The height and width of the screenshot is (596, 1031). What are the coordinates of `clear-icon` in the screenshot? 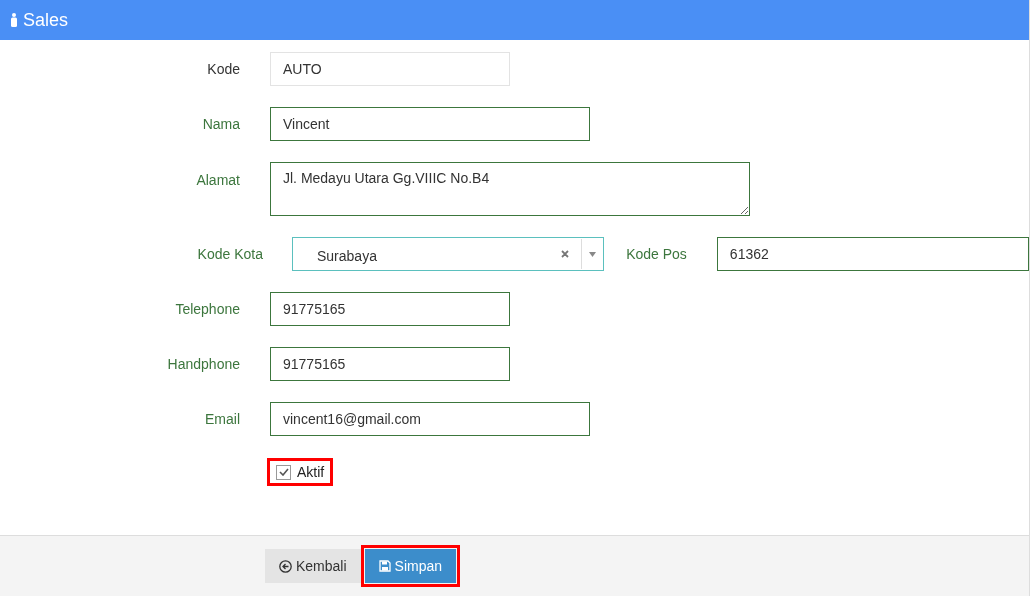 It's located at (565, 254).